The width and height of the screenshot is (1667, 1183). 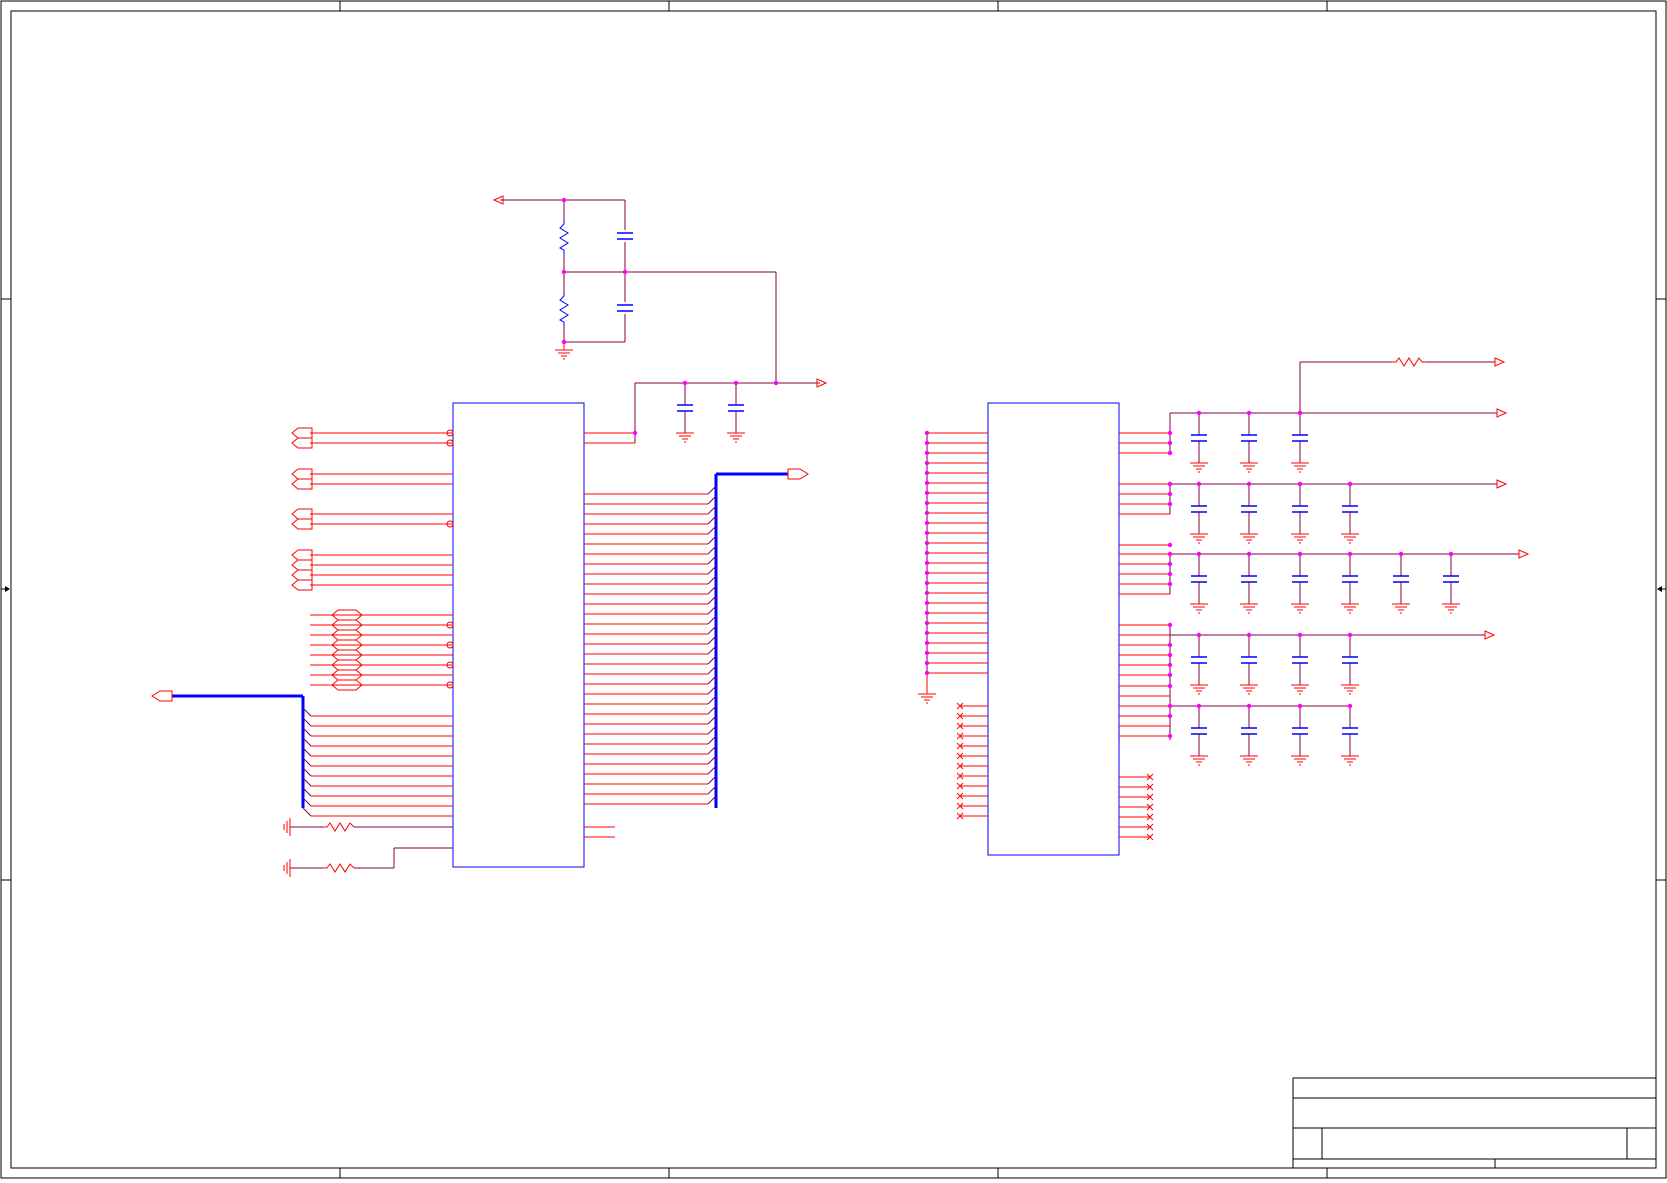 What do you see at coordinates (1661, 589) in the screenshot?
I see `zone-arrow-right` at bounding box center [1661, 589].